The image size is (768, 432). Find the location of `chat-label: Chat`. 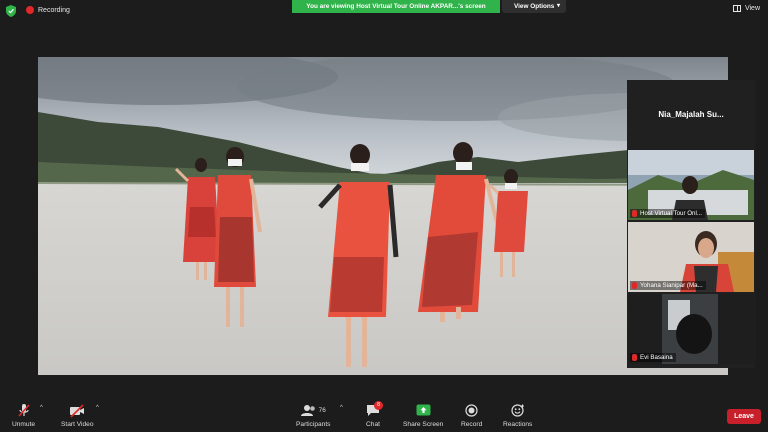

chat-label: Chat is located at coordinates (373, 424).